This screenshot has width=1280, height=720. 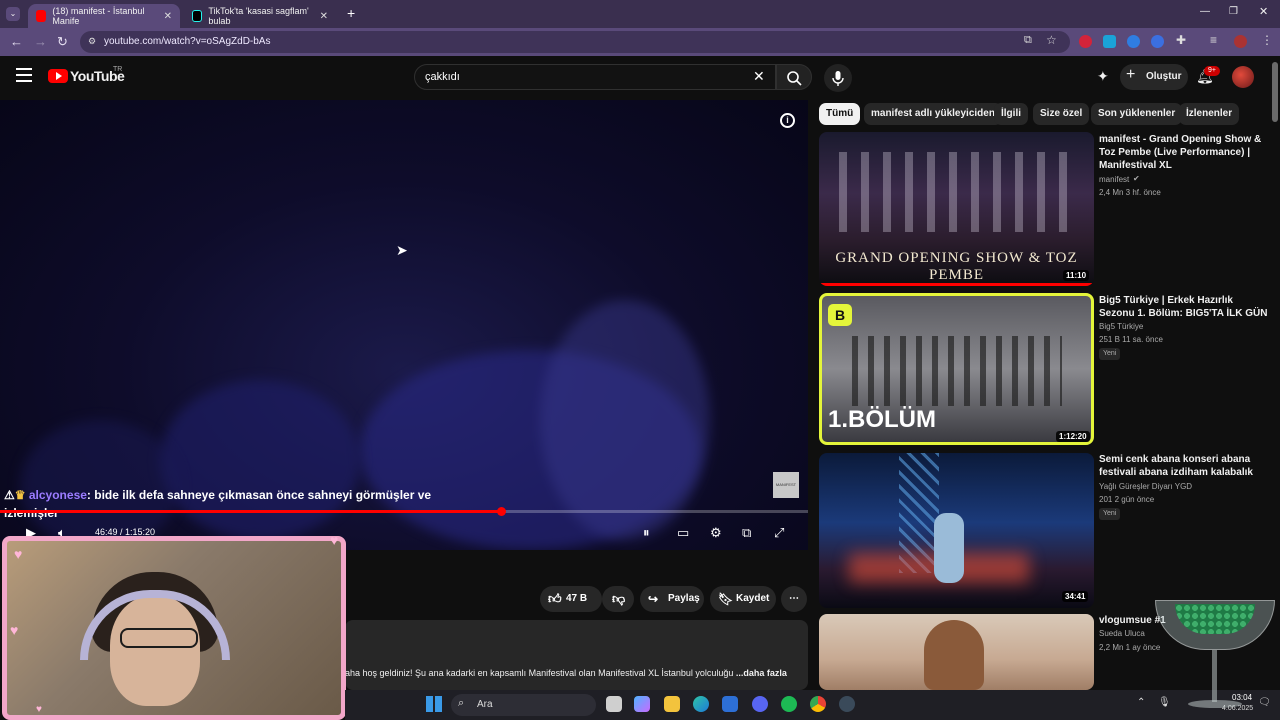 I want to click on address-bar: youtube.com/watch?v=oSAgZdD-bAs, so click(x=575, y=42).